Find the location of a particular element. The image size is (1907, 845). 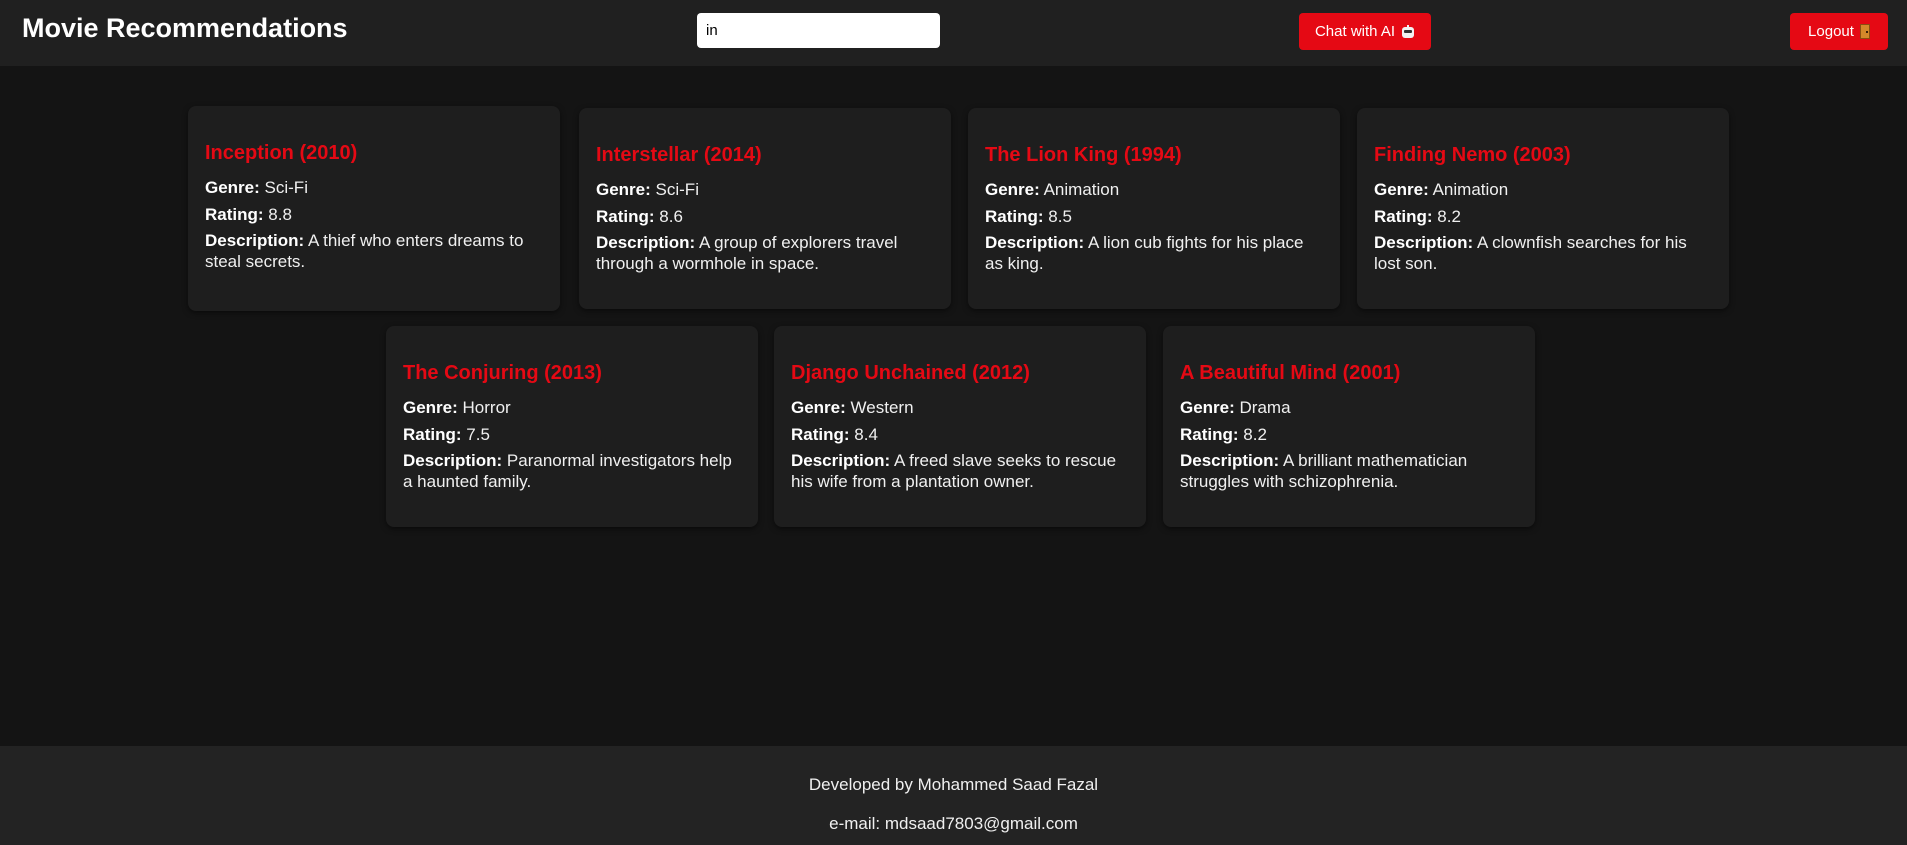

movie-title: Inception (2010) is located at coordinates (281, 153).